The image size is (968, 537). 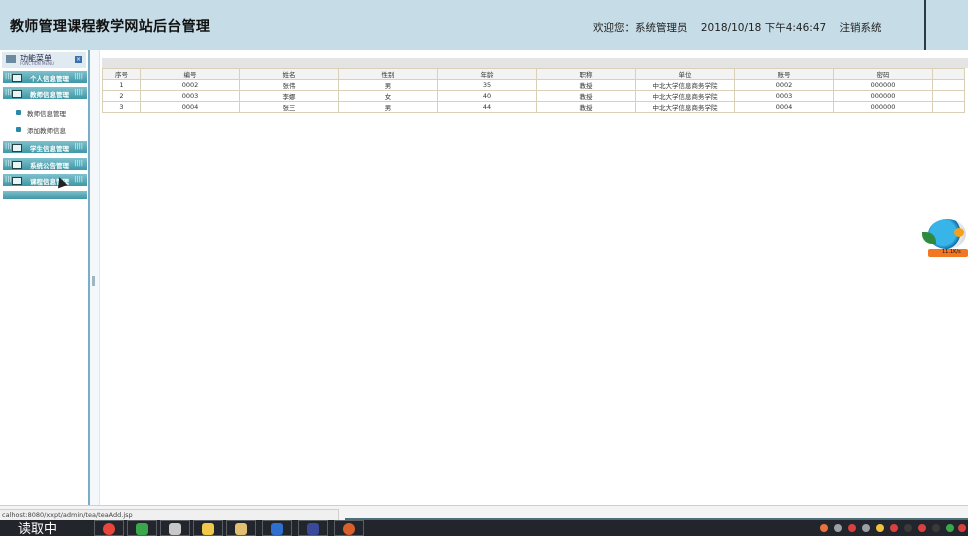 What do you see at coordinates (45, 180) in the screenshot?
I see `sidebar-item-course-info: ||| 课程信息管理 ||||` at bounding box center [45, 180].